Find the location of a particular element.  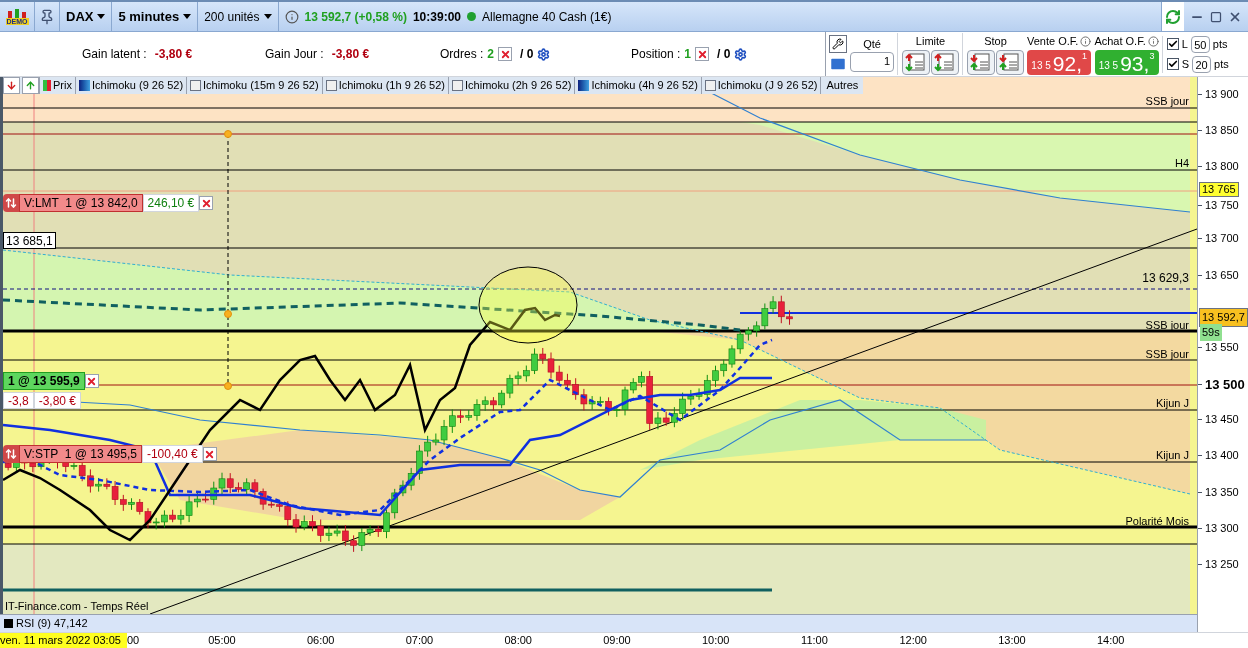

wrench-button is located at coordinates (838, 44).